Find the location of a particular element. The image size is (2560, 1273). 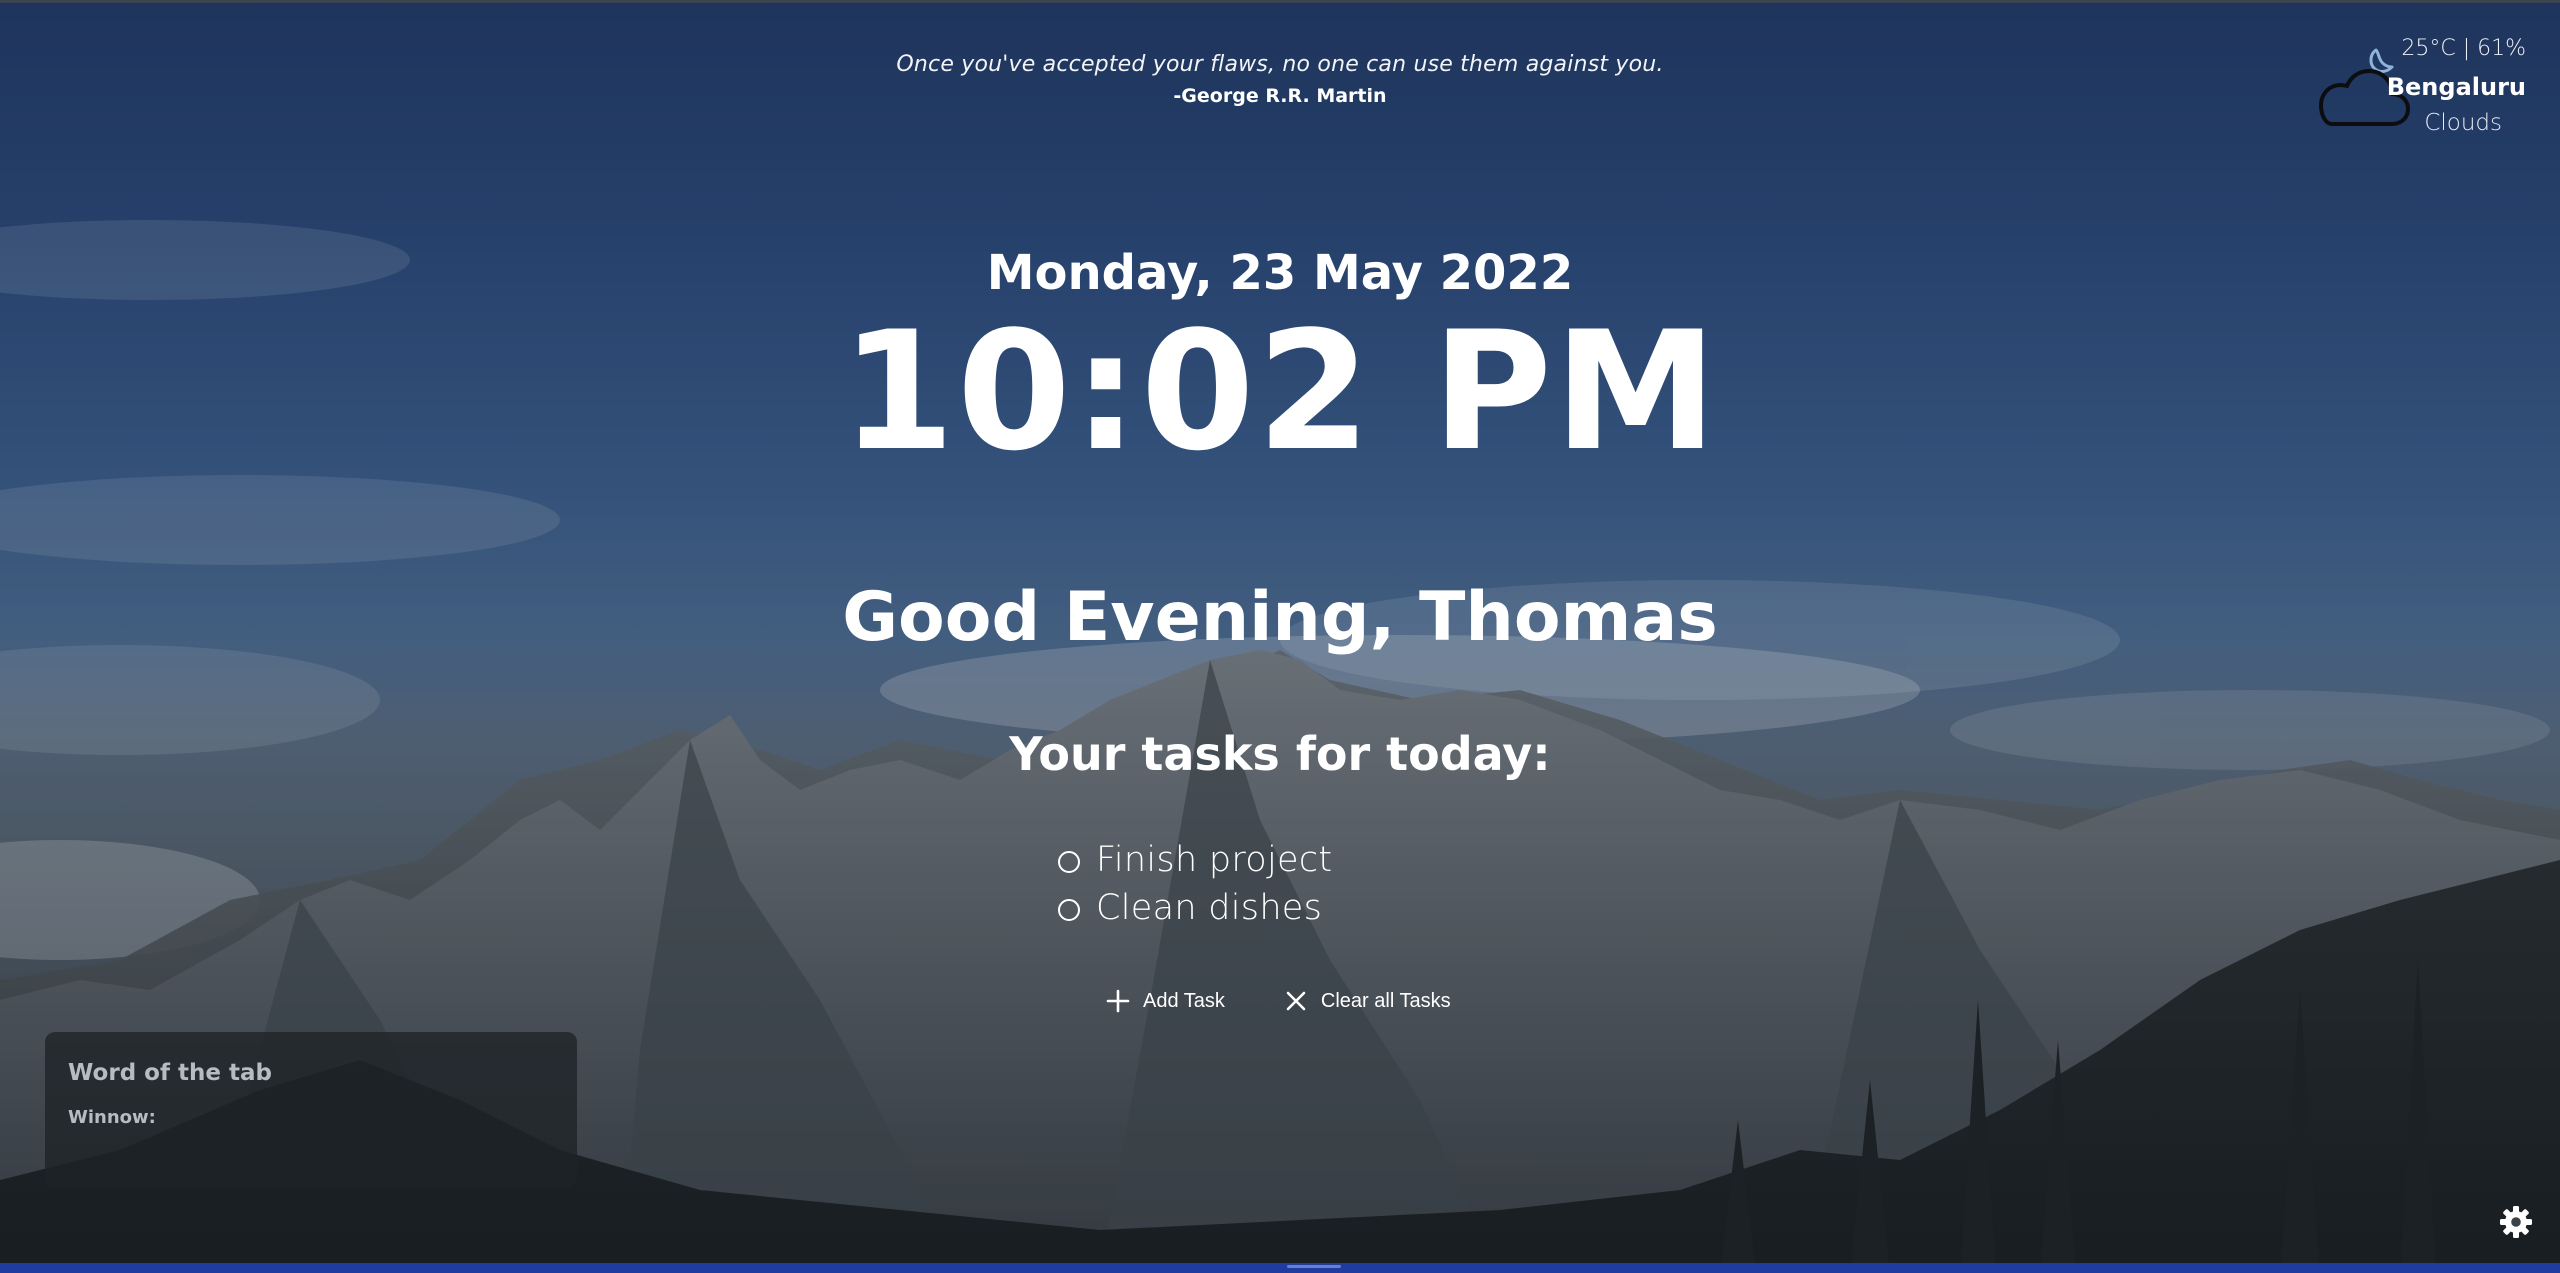

weather-condition: Clouds is located at coordinates (2463, 123).